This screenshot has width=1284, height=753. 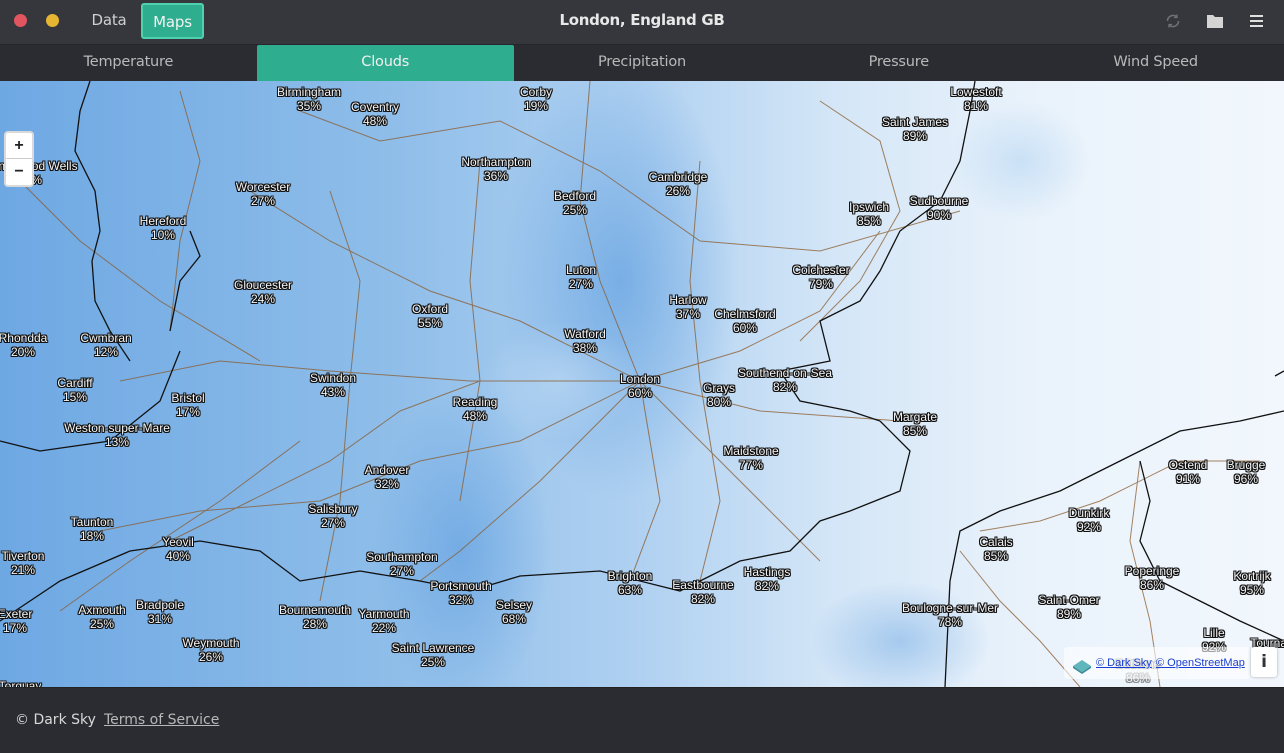 What do you see at coordinates (1124, 663) in the screenshot?
I see `dark-sky-attribution-link: © Dark Sky` at bounding box center [1124, 663].